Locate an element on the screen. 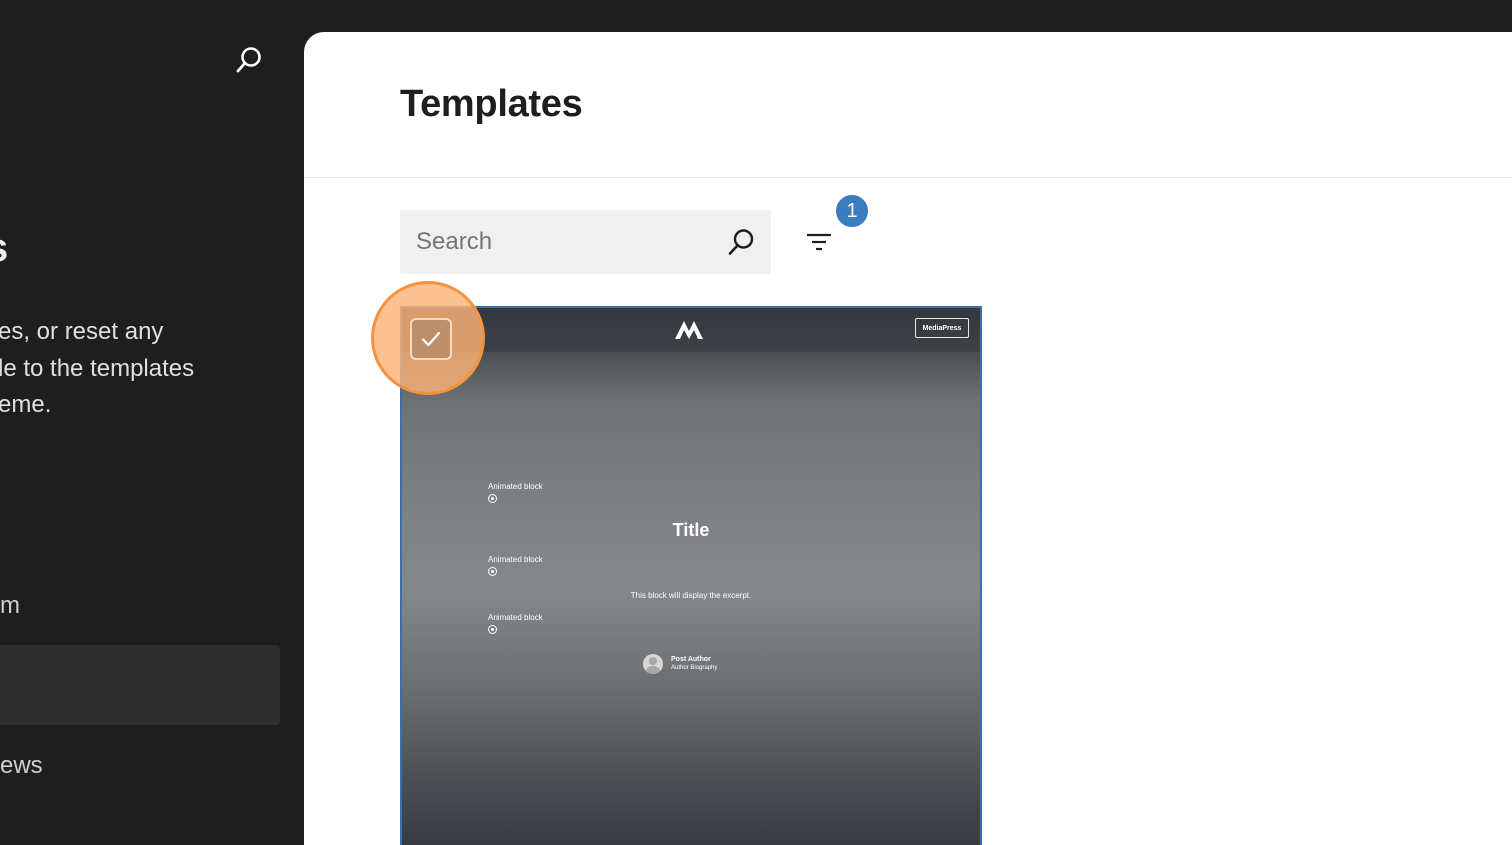 The width and height of the screenshot is (1512, 845). search-box is located at coordinates (585, 242).